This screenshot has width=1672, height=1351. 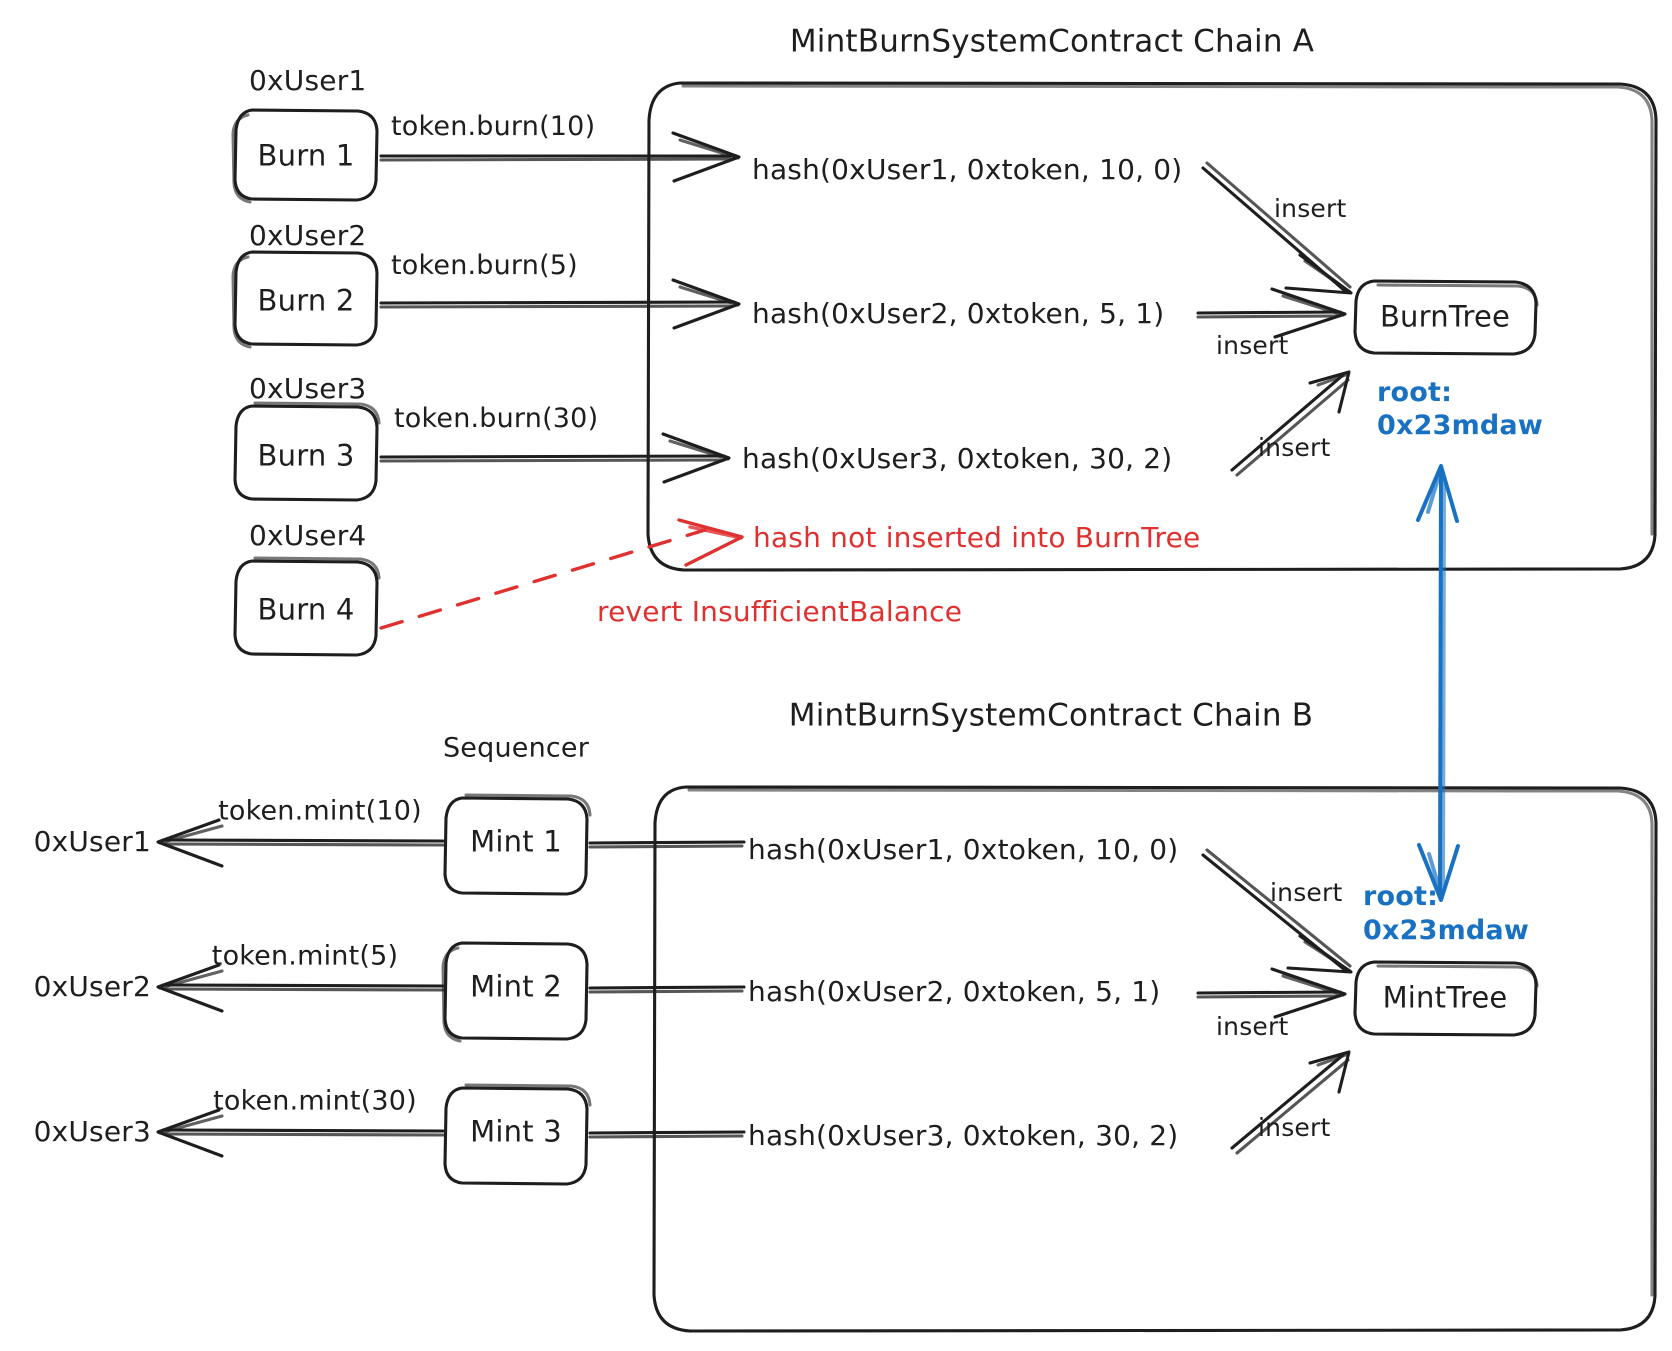 I want to click on burn-call-label-2: token.burn(5), so click(x=484, y=265).